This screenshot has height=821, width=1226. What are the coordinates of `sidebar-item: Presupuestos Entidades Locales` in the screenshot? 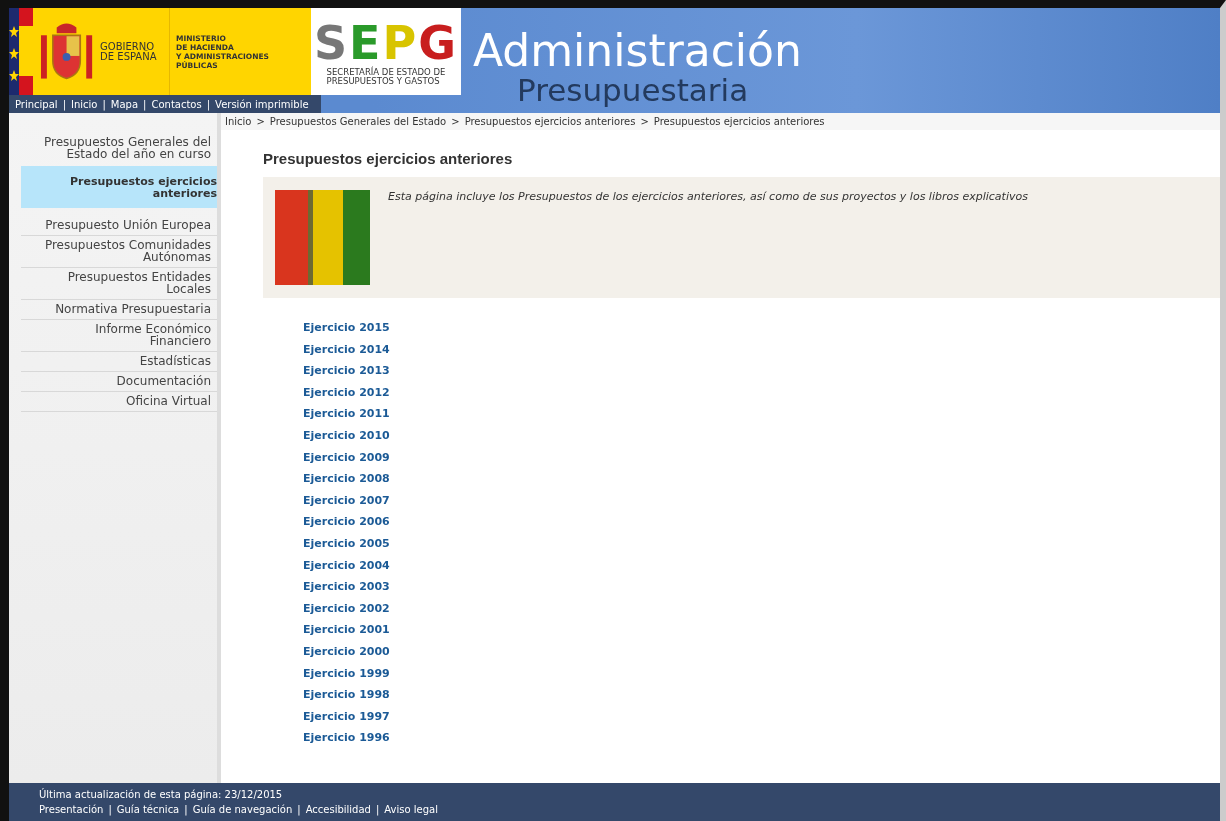 It's located at (119, 284).